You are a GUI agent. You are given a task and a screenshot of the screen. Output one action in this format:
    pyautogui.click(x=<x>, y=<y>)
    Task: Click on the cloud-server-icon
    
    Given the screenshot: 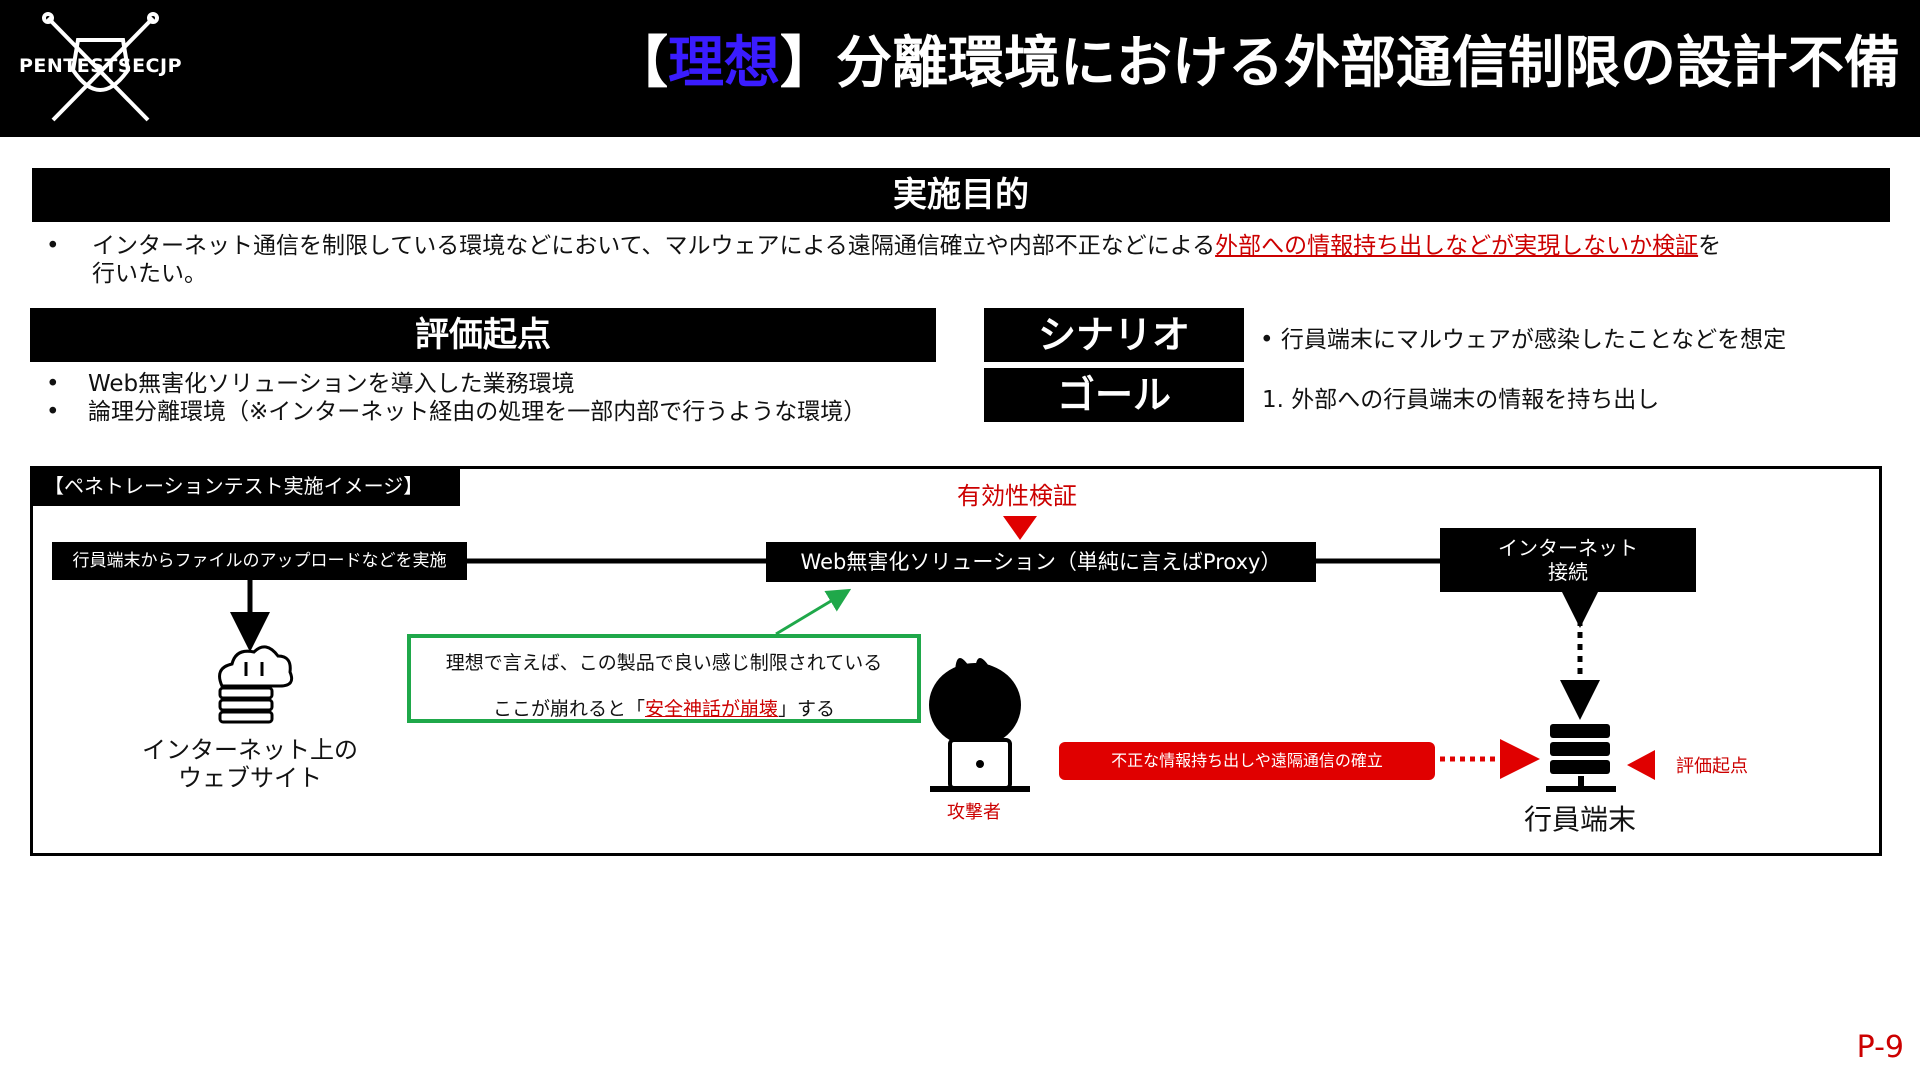 What is the action you would take?
    pyautogui.click(x=256, y=684)
    